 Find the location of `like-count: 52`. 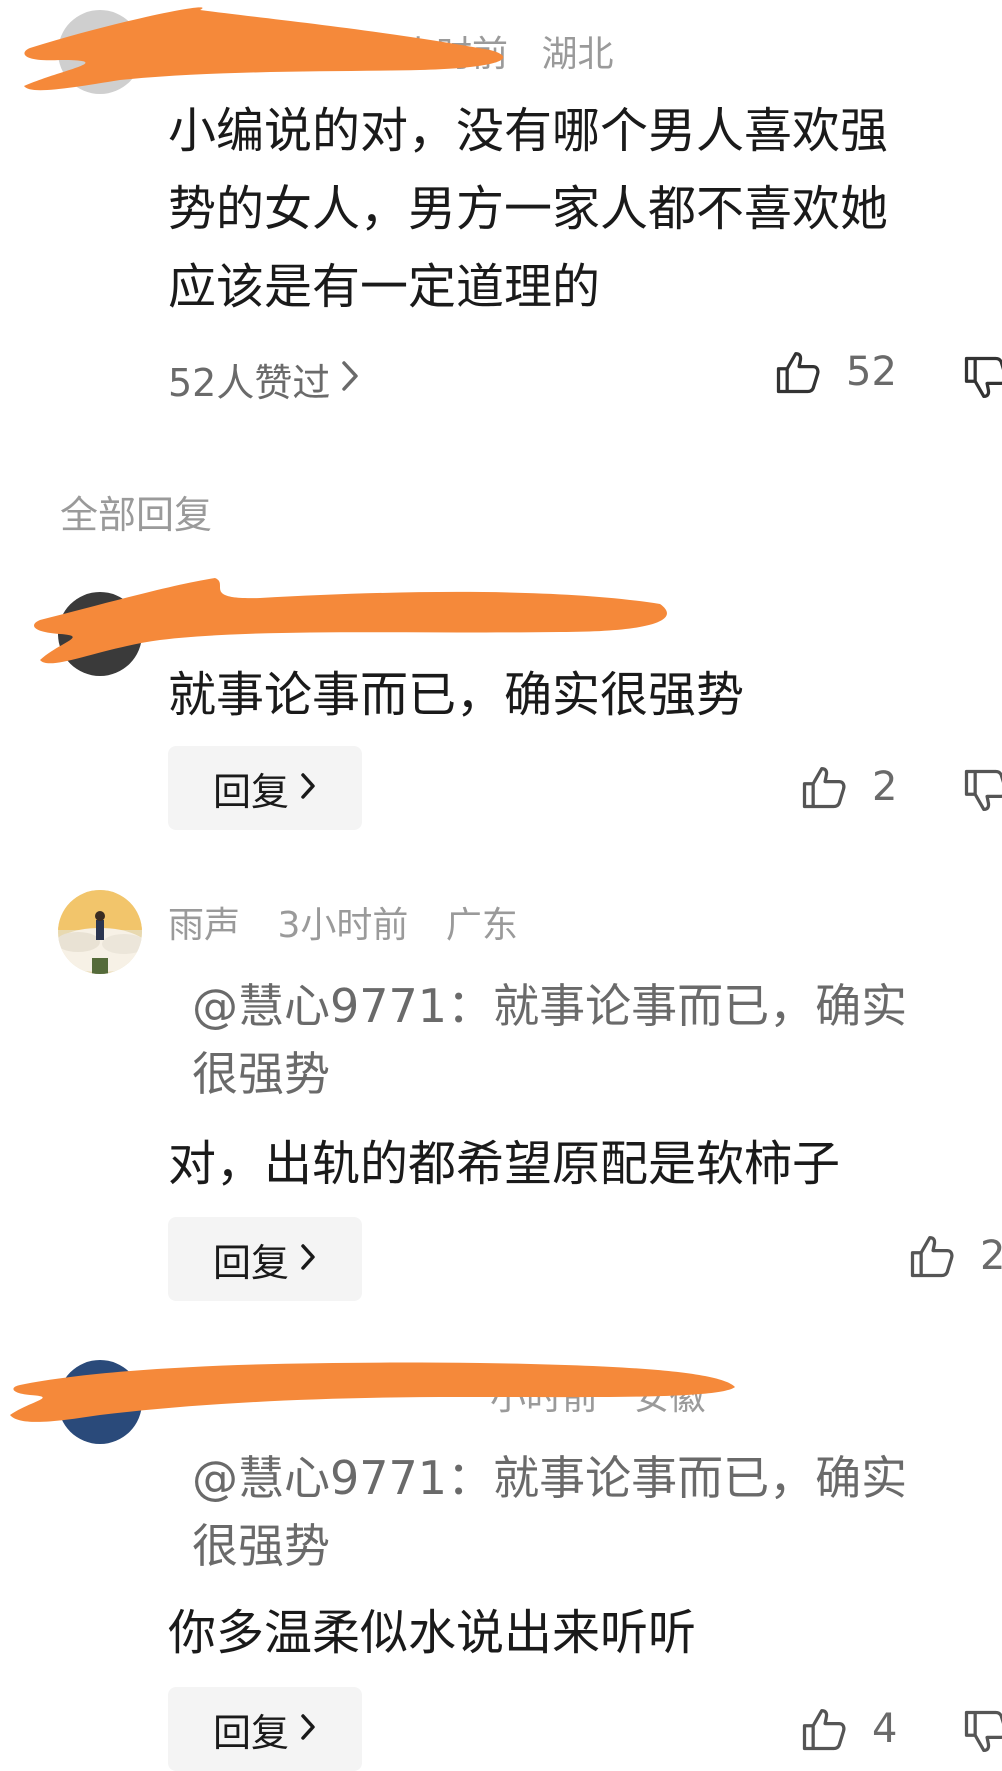

like-count: 52 is located at coordinates (871, 372).